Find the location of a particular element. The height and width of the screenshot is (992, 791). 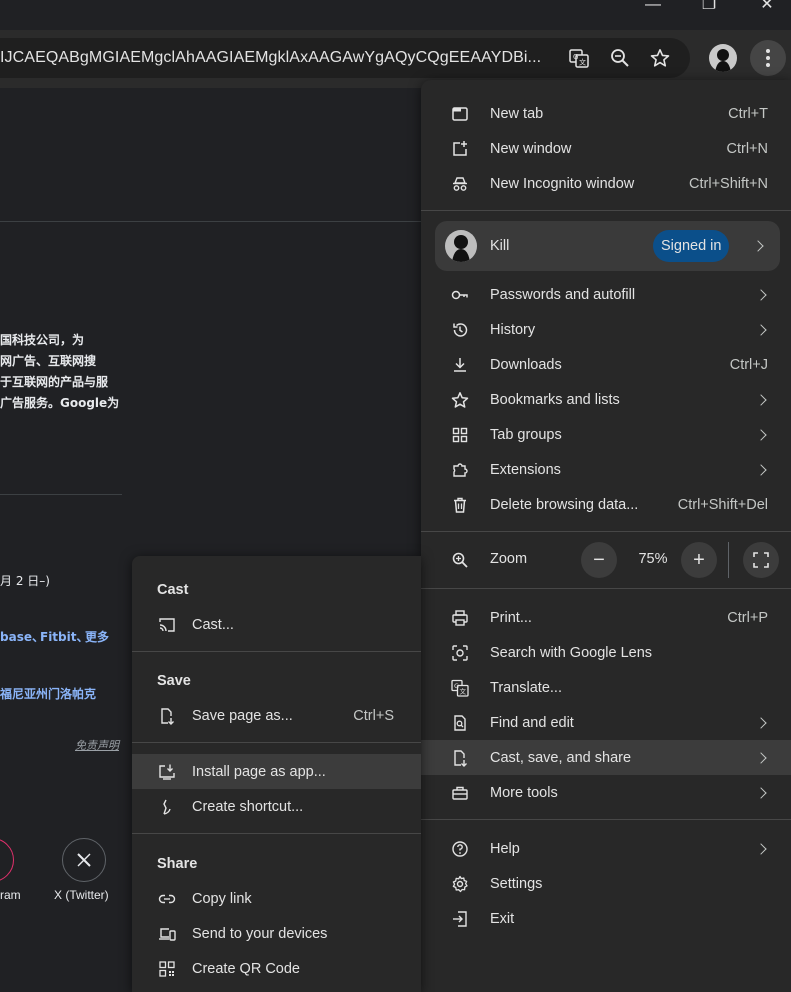

disclaimer-link: 免责声明 is located at coordinates (97, 745).